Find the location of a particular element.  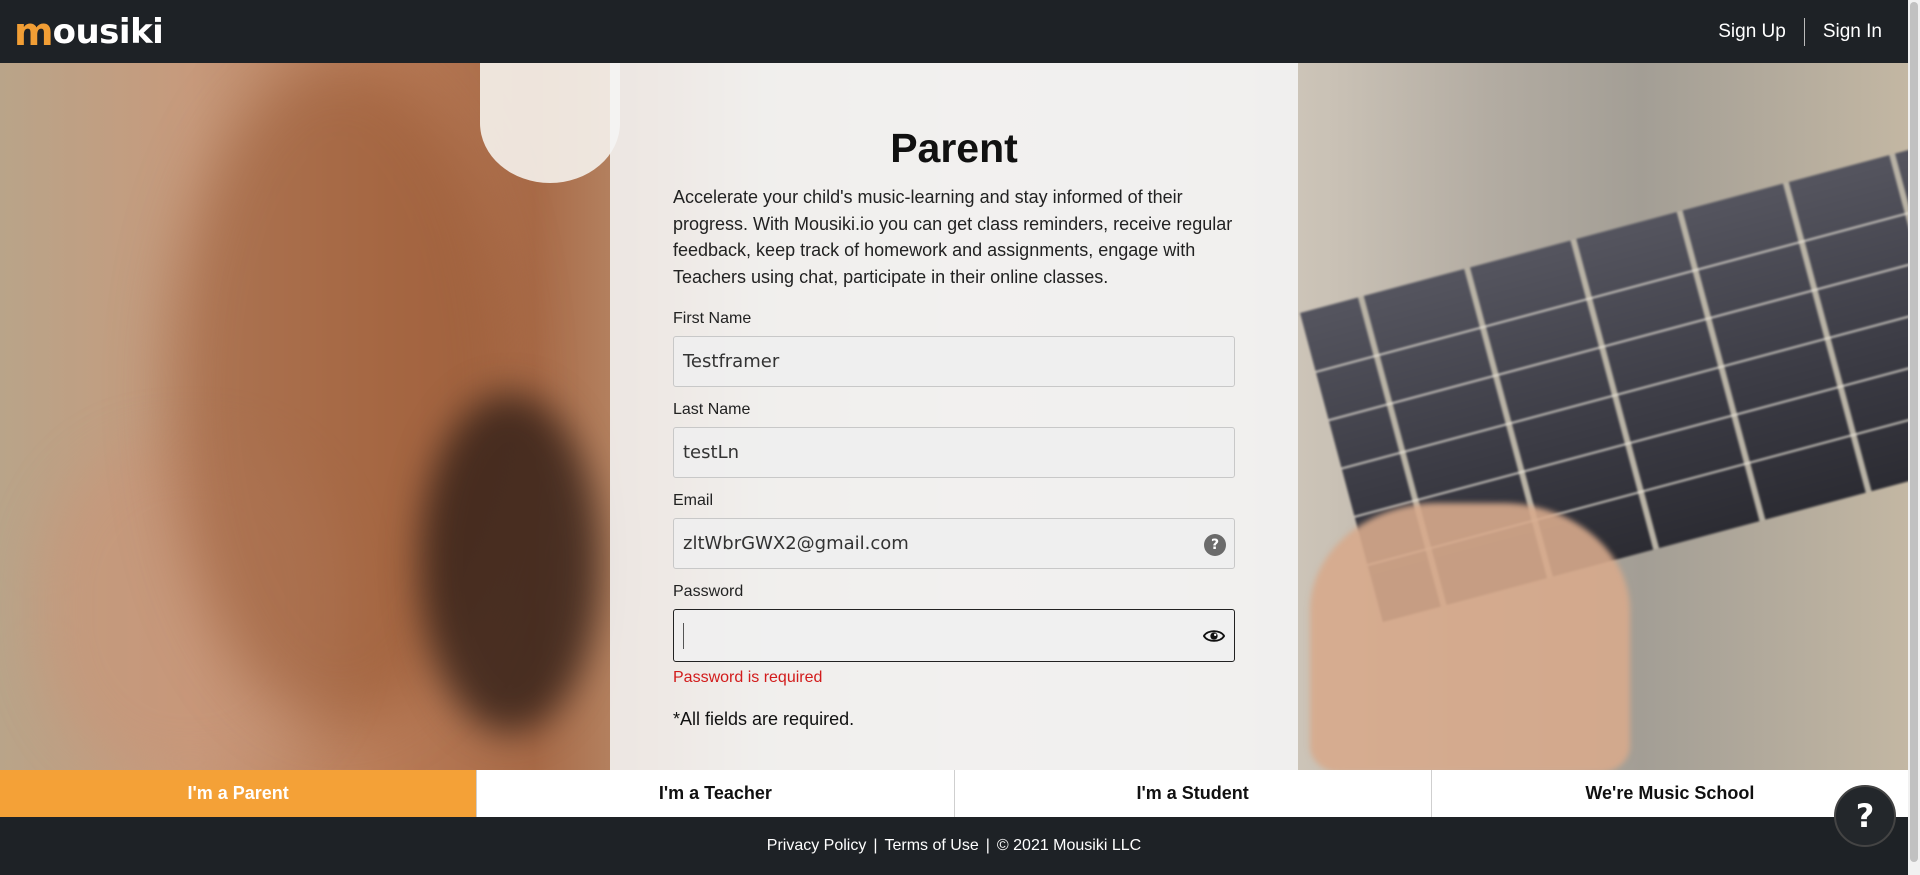

password-error-message: Password is required is located at coordinates (748, 677).